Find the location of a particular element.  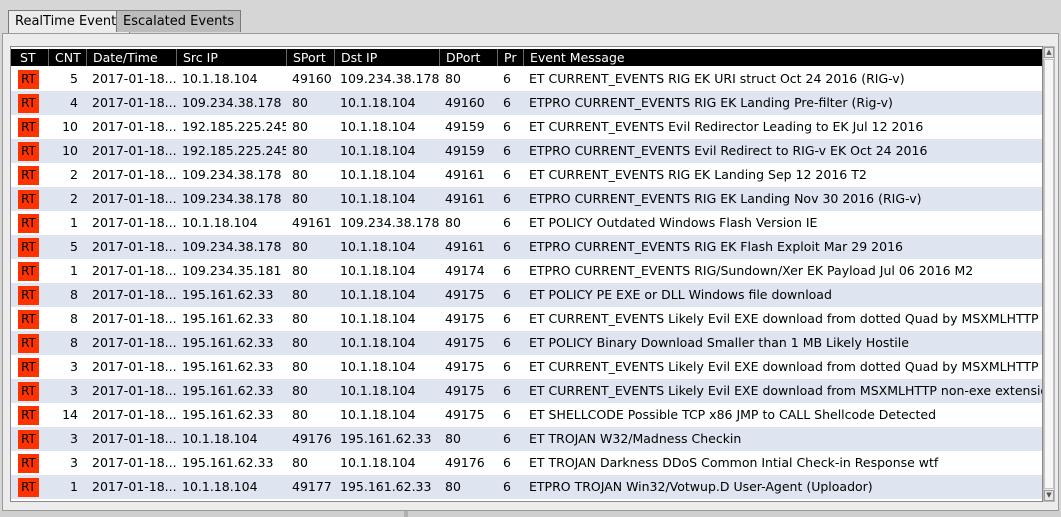

column-header-datetime: Date/Time is located at coordinates (131, 57).